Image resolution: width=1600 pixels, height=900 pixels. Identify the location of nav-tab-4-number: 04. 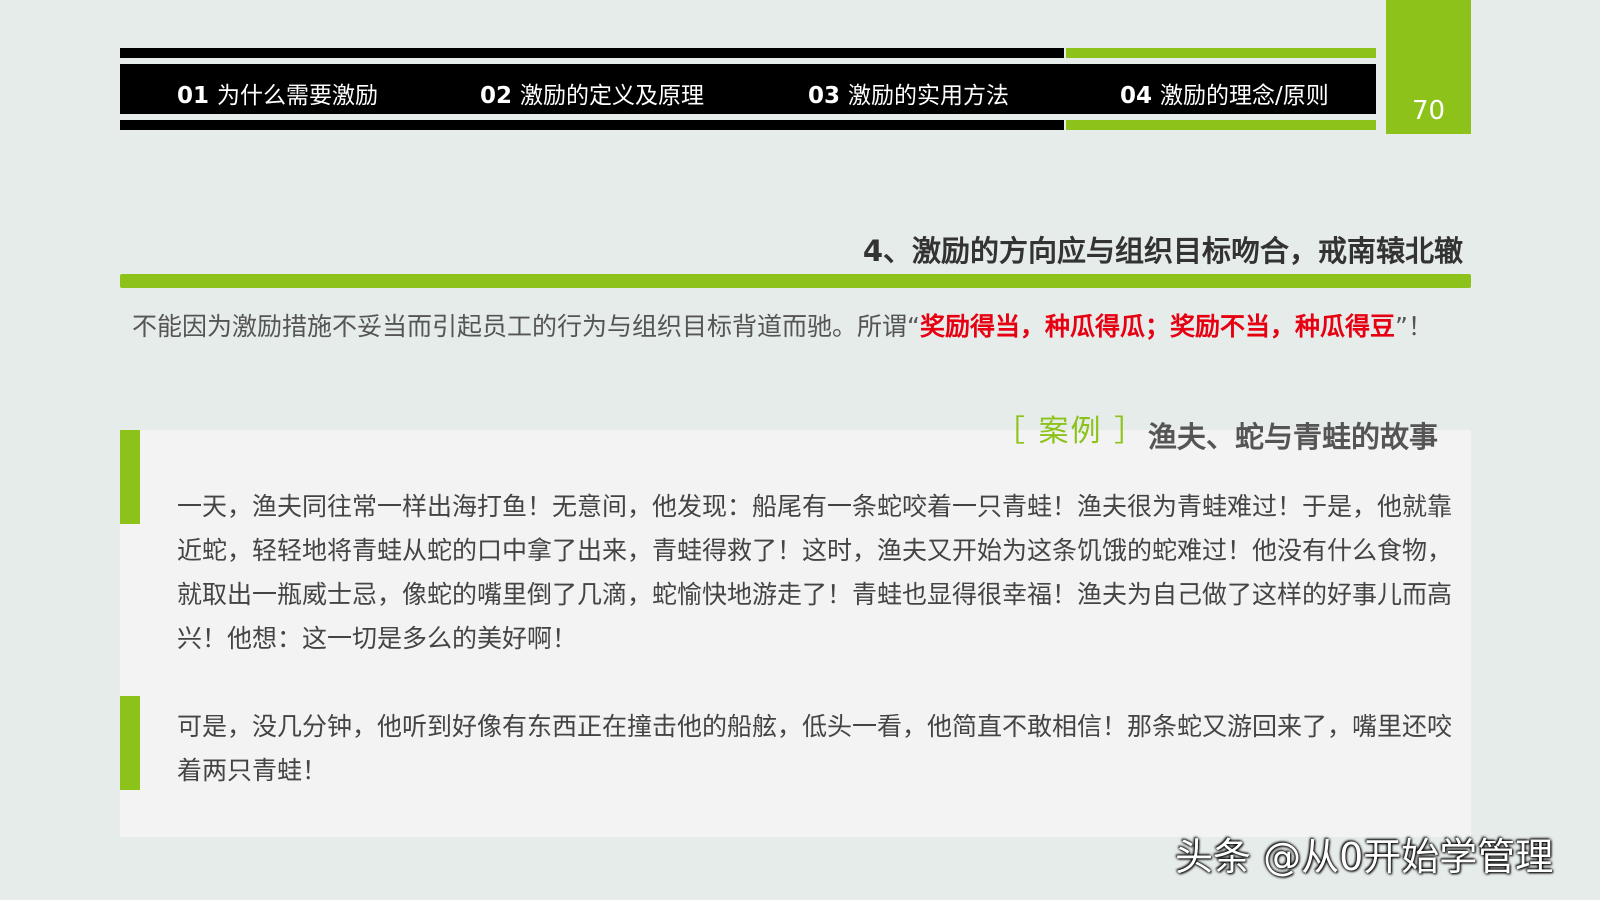
(1136, 96).